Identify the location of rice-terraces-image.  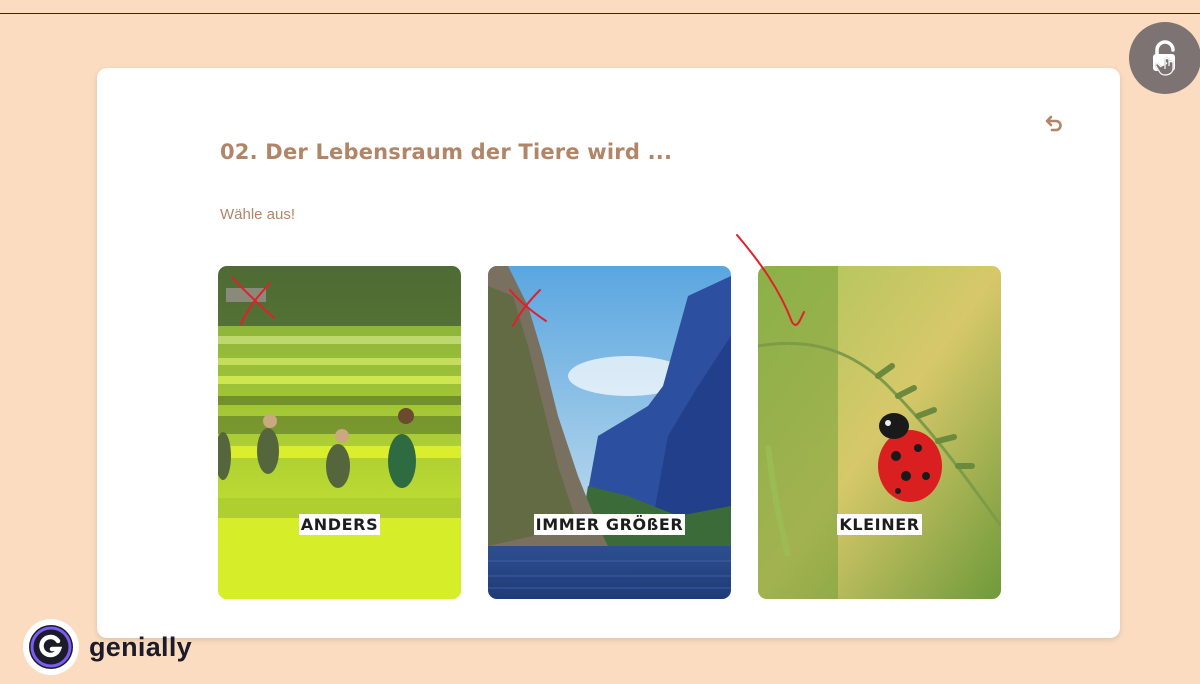
(339, 432).